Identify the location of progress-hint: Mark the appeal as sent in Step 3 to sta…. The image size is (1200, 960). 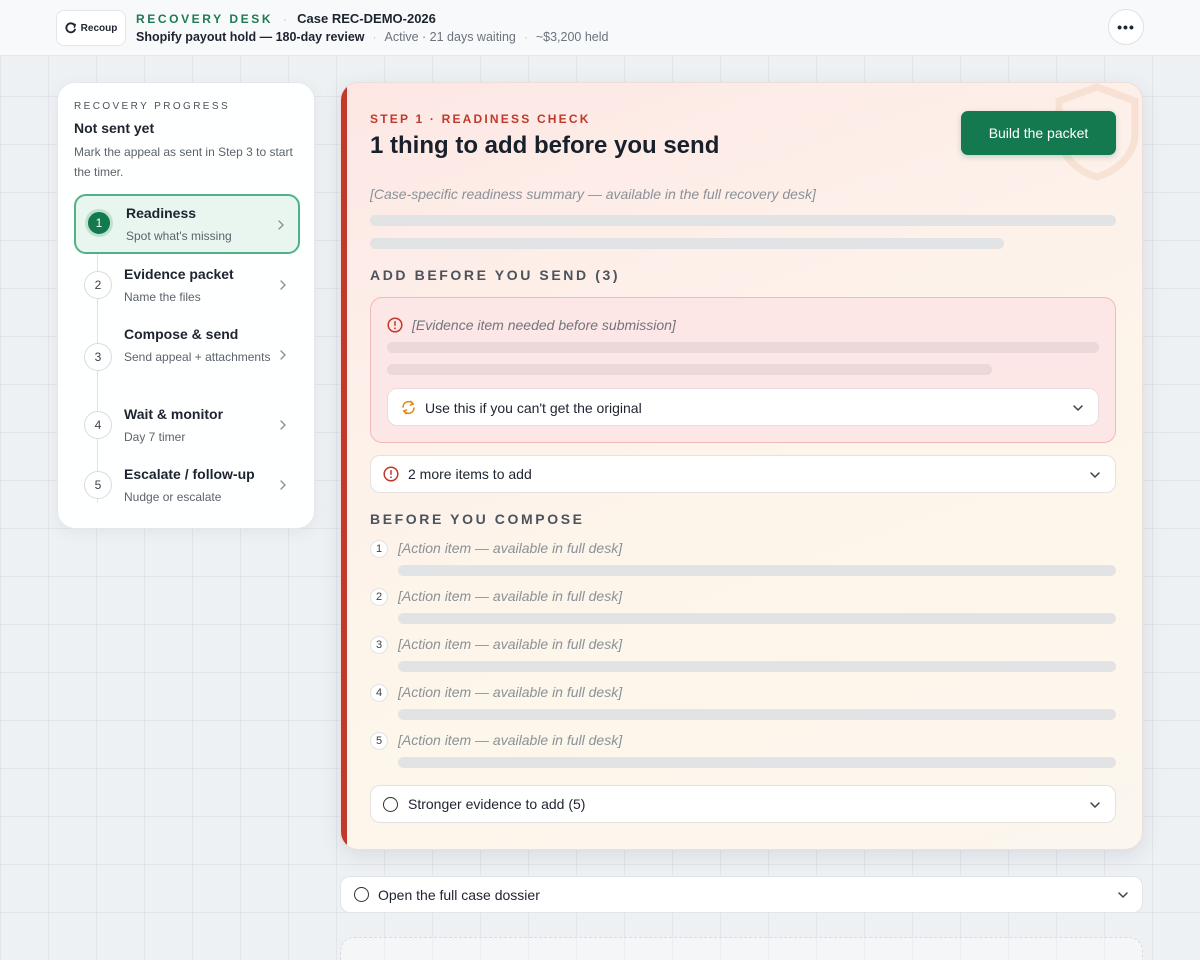
(183, 162).